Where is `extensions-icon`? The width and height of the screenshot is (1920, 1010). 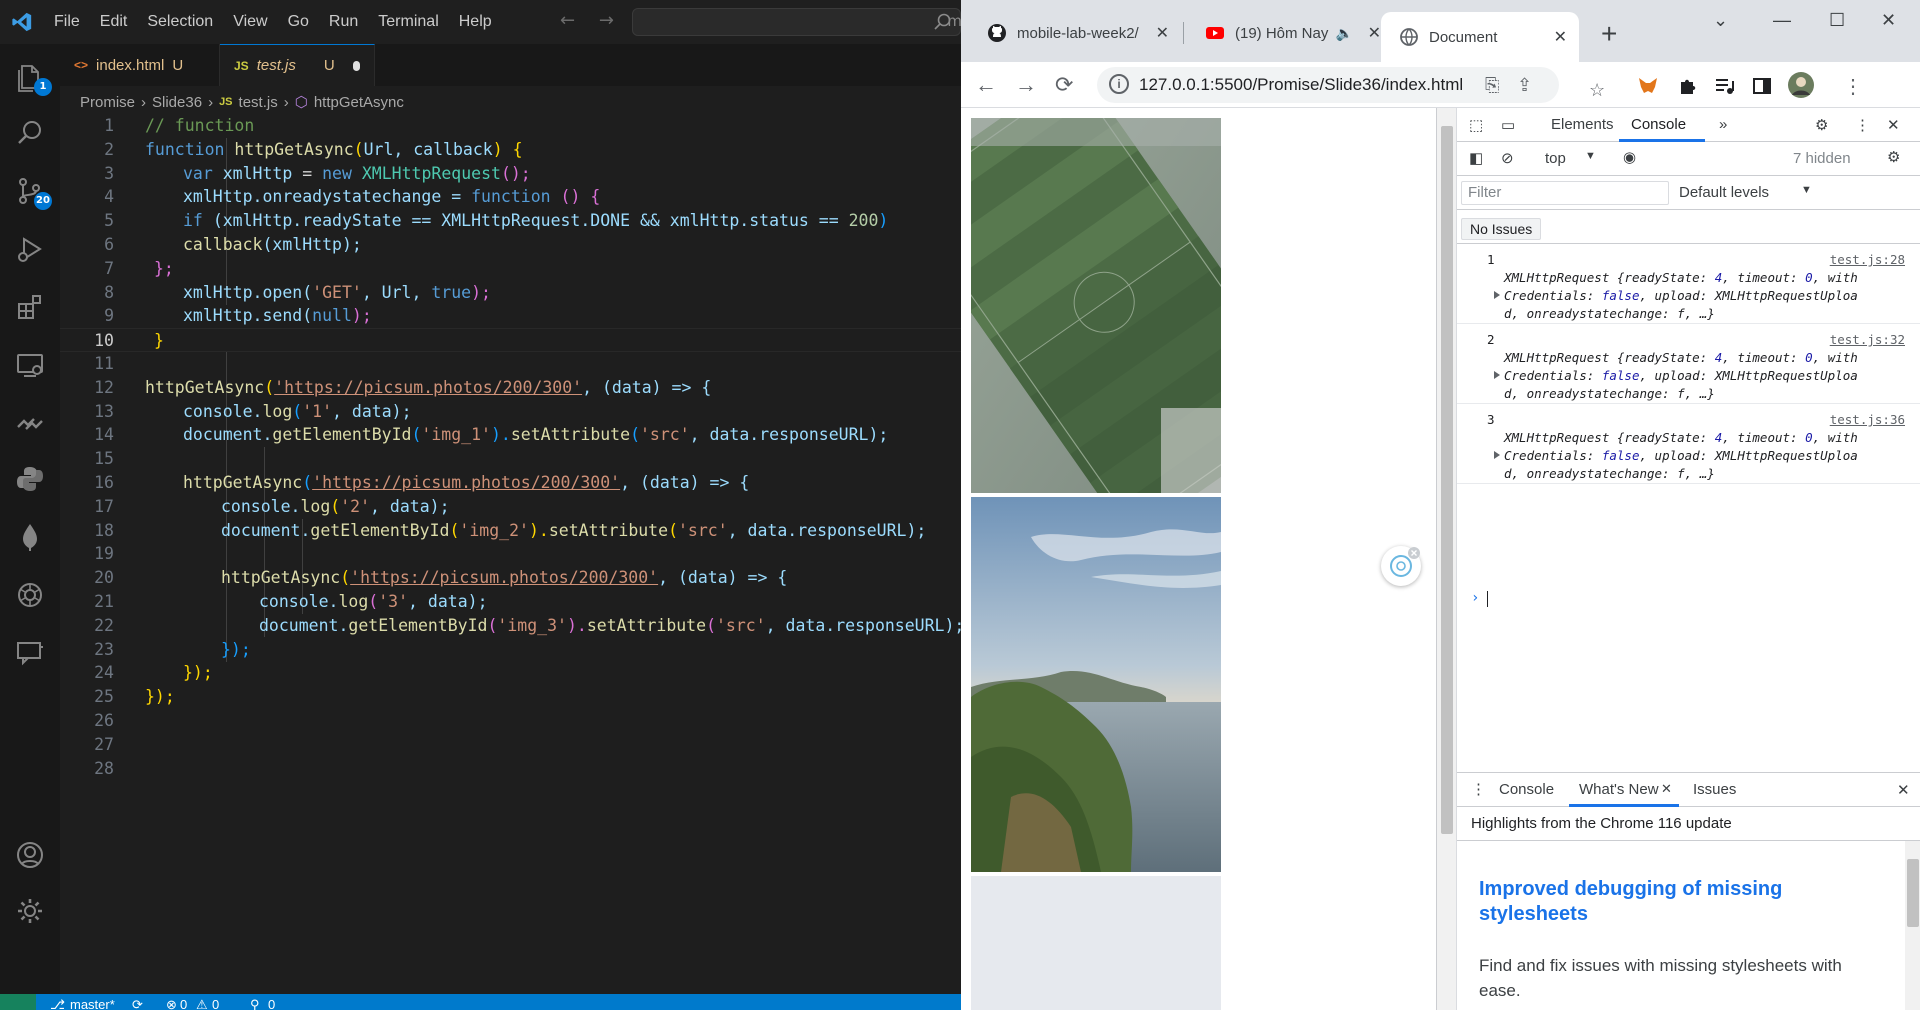 extensions-icon is located at coordinates (30, 307).